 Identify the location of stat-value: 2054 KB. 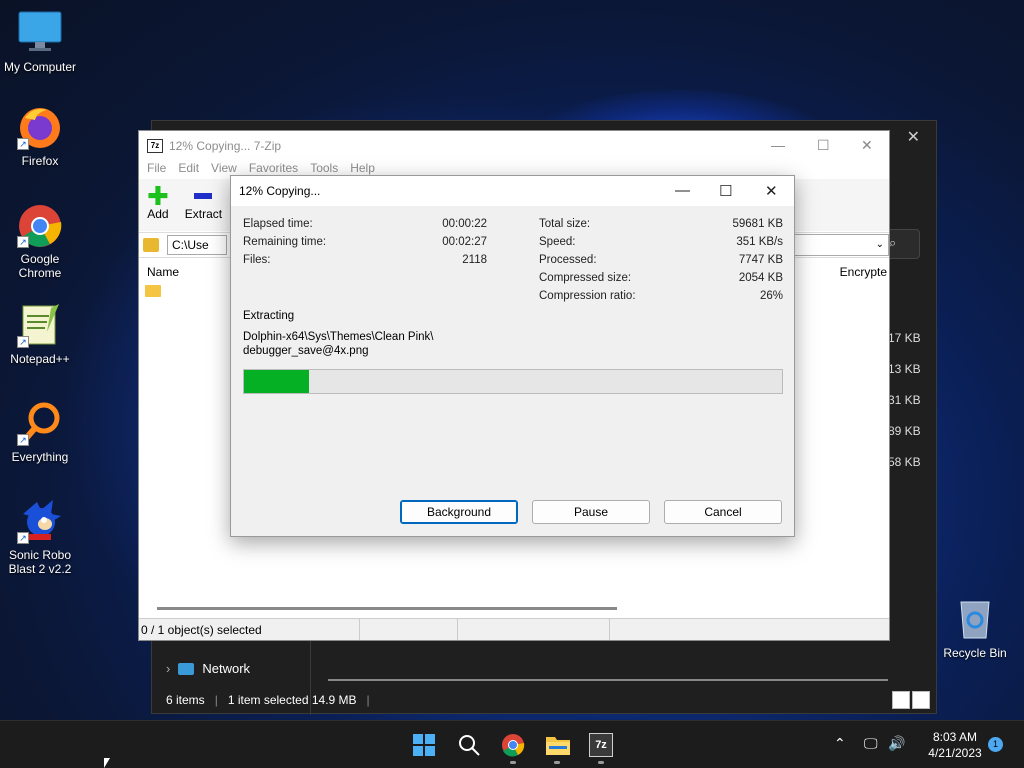
(760, 278).